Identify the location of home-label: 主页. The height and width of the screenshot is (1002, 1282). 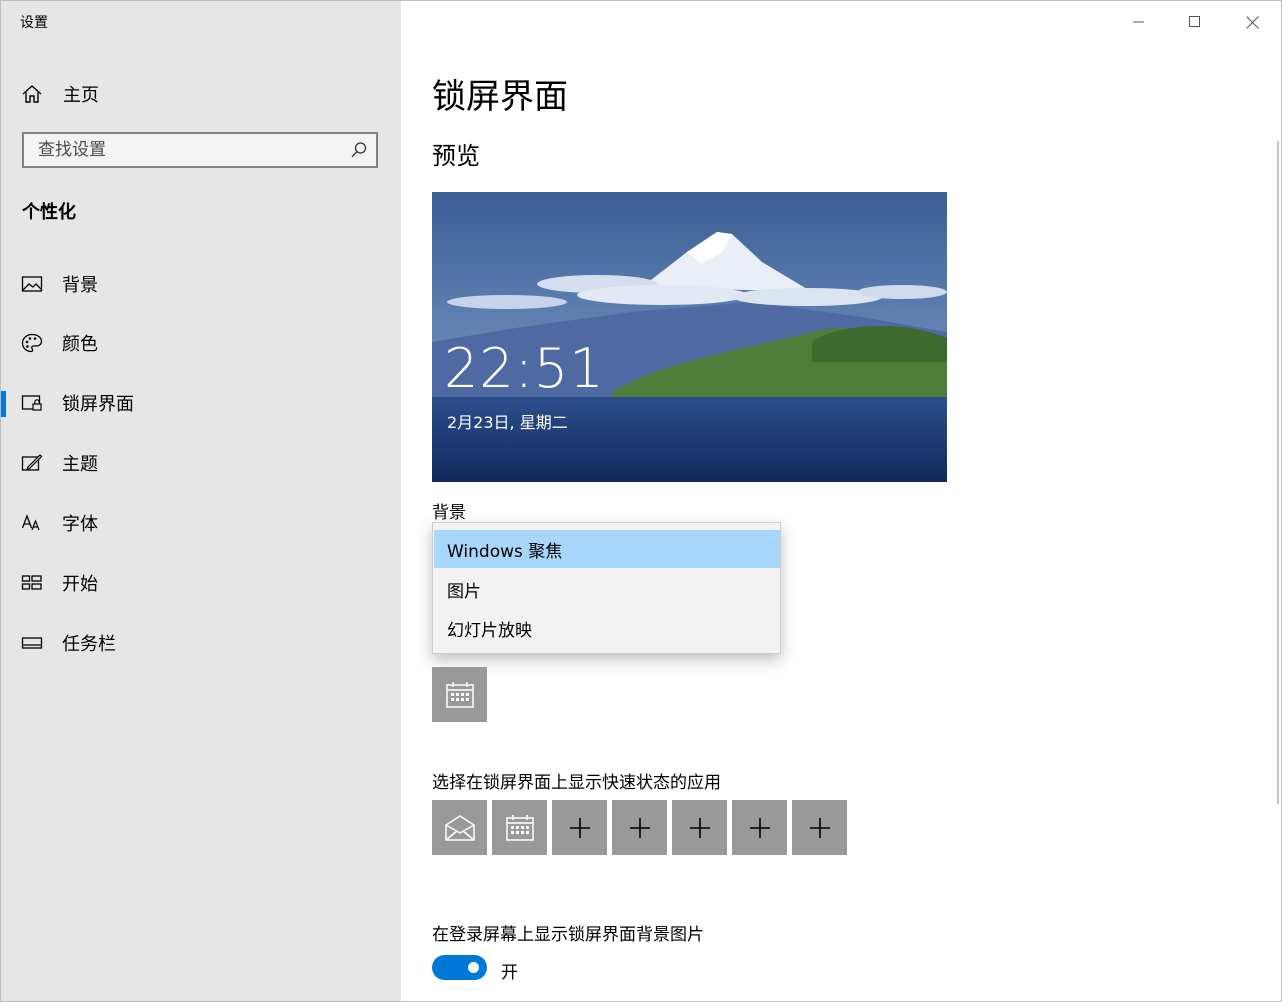
(81, 95).